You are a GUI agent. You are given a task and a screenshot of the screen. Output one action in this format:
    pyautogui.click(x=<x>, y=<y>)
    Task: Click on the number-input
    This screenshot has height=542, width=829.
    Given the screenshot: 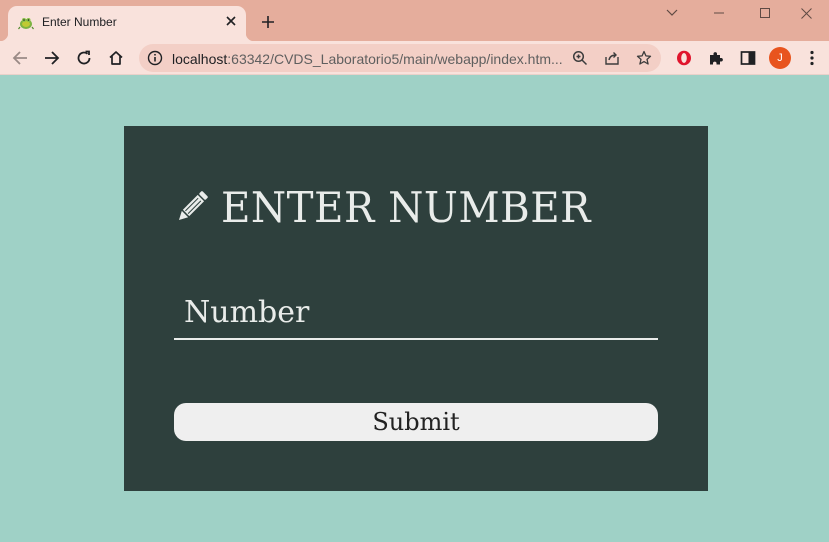 What is the action you would take?
    pyautogui.click(x=416, y=313)
    